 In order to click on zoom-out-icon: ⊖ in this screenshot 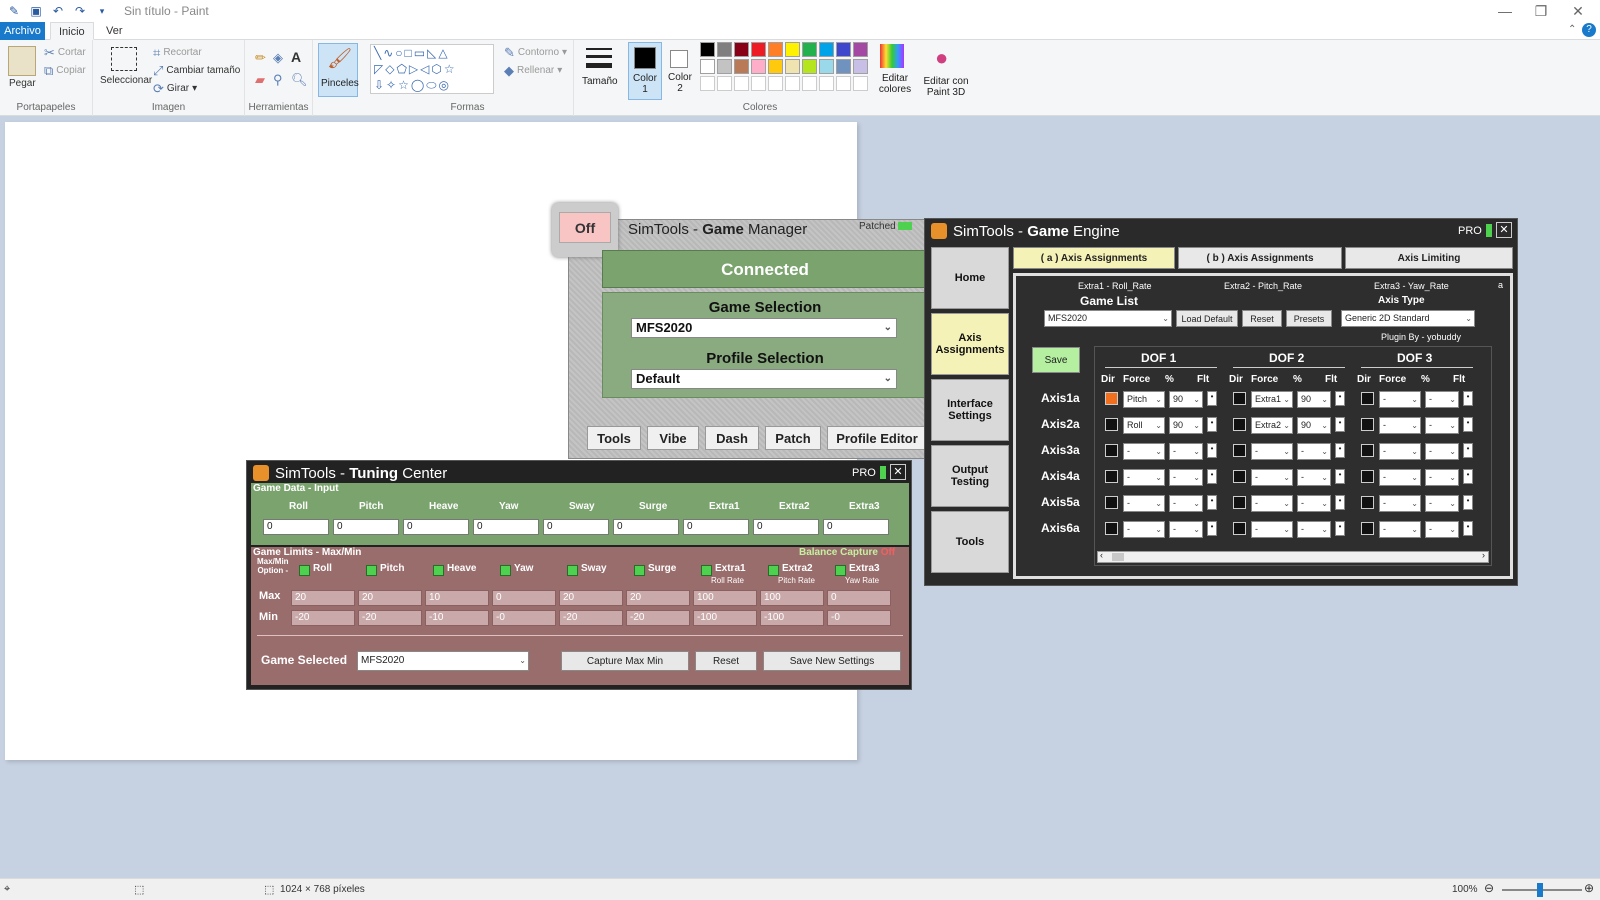, I will do `click(1489, 888)`.